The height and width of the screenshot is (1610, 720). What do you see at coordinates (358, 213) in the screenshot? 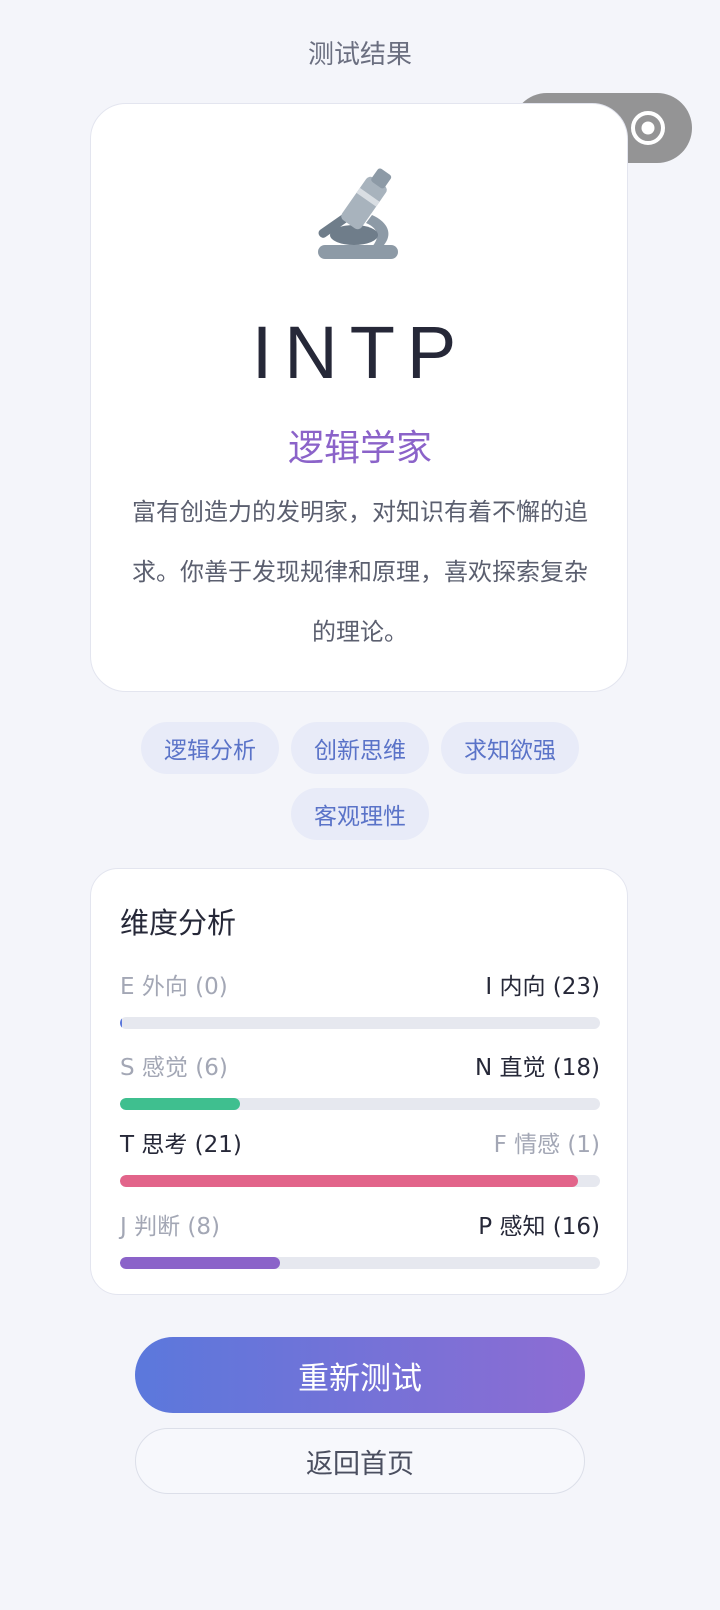
I see `microscope-icon` at bounding box center [358, 213].